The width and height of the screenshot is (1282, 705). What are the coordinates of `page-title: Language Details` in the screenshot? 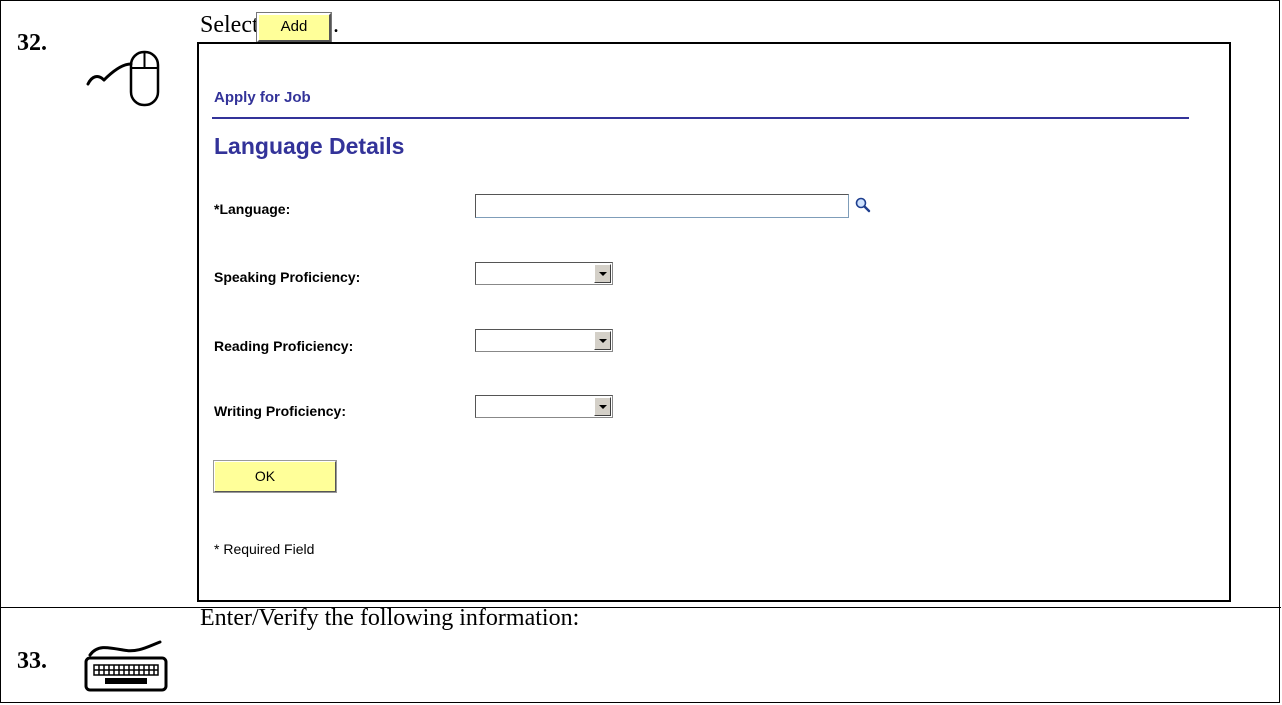 It's located at (309, 146).